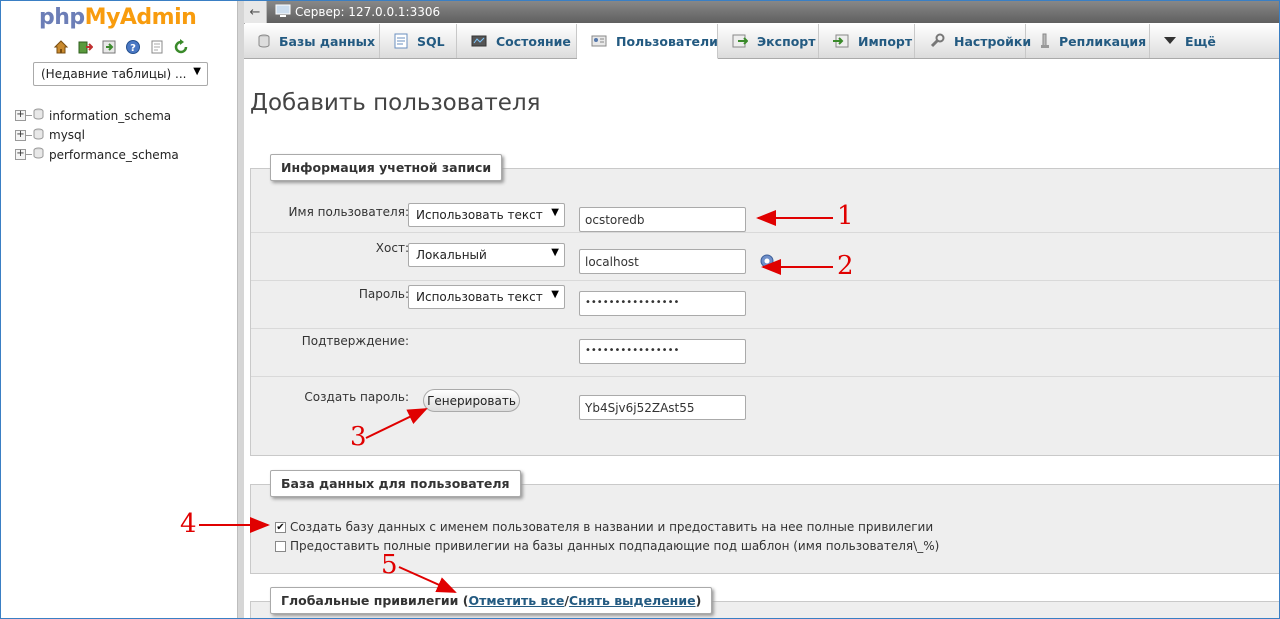 Image resolution: width=1280 pixels, height=619 pixels. What do you see at coordinates (845, 266) in the screenshot?
I see `annotation-2: 2` at bounding box center [845, 266].